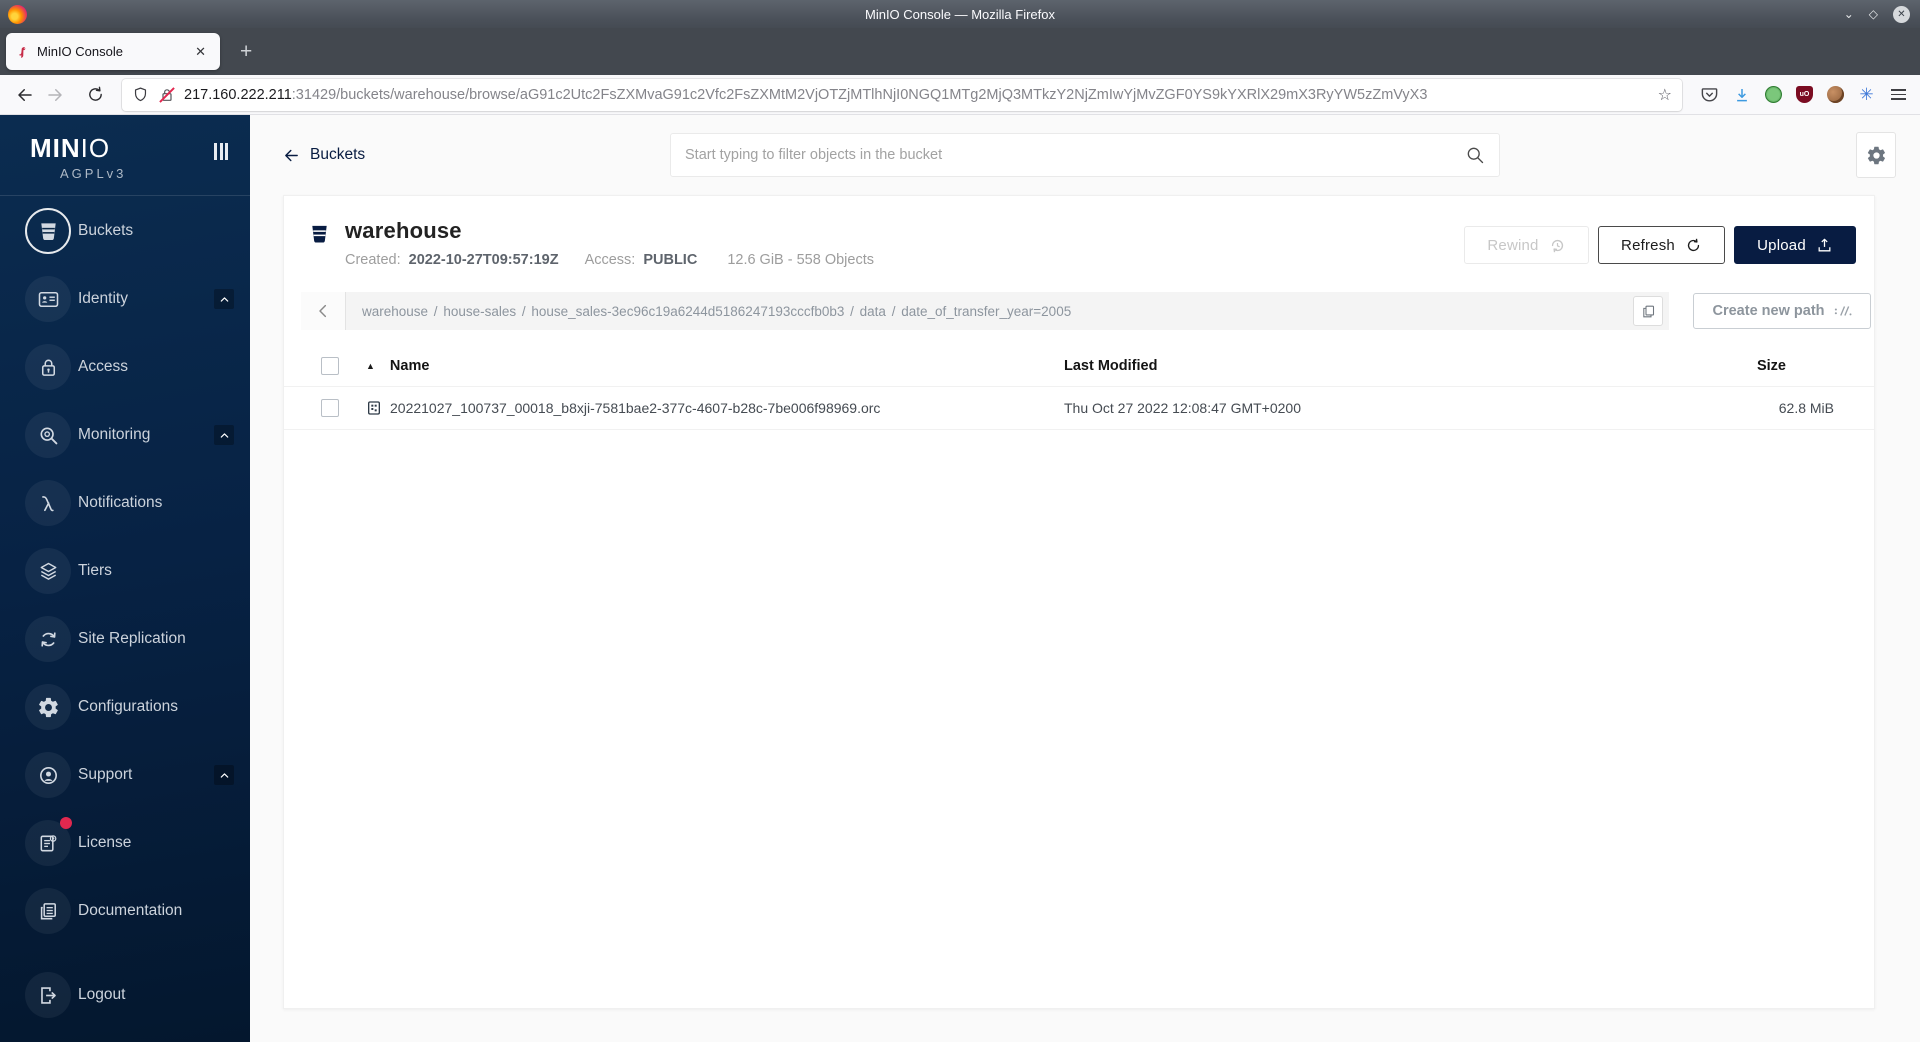  What do you see at coordinates (479, 311) in the screenshot?
I see `breadcrumb-segment: house-sales` at bounding box center [479, 311].